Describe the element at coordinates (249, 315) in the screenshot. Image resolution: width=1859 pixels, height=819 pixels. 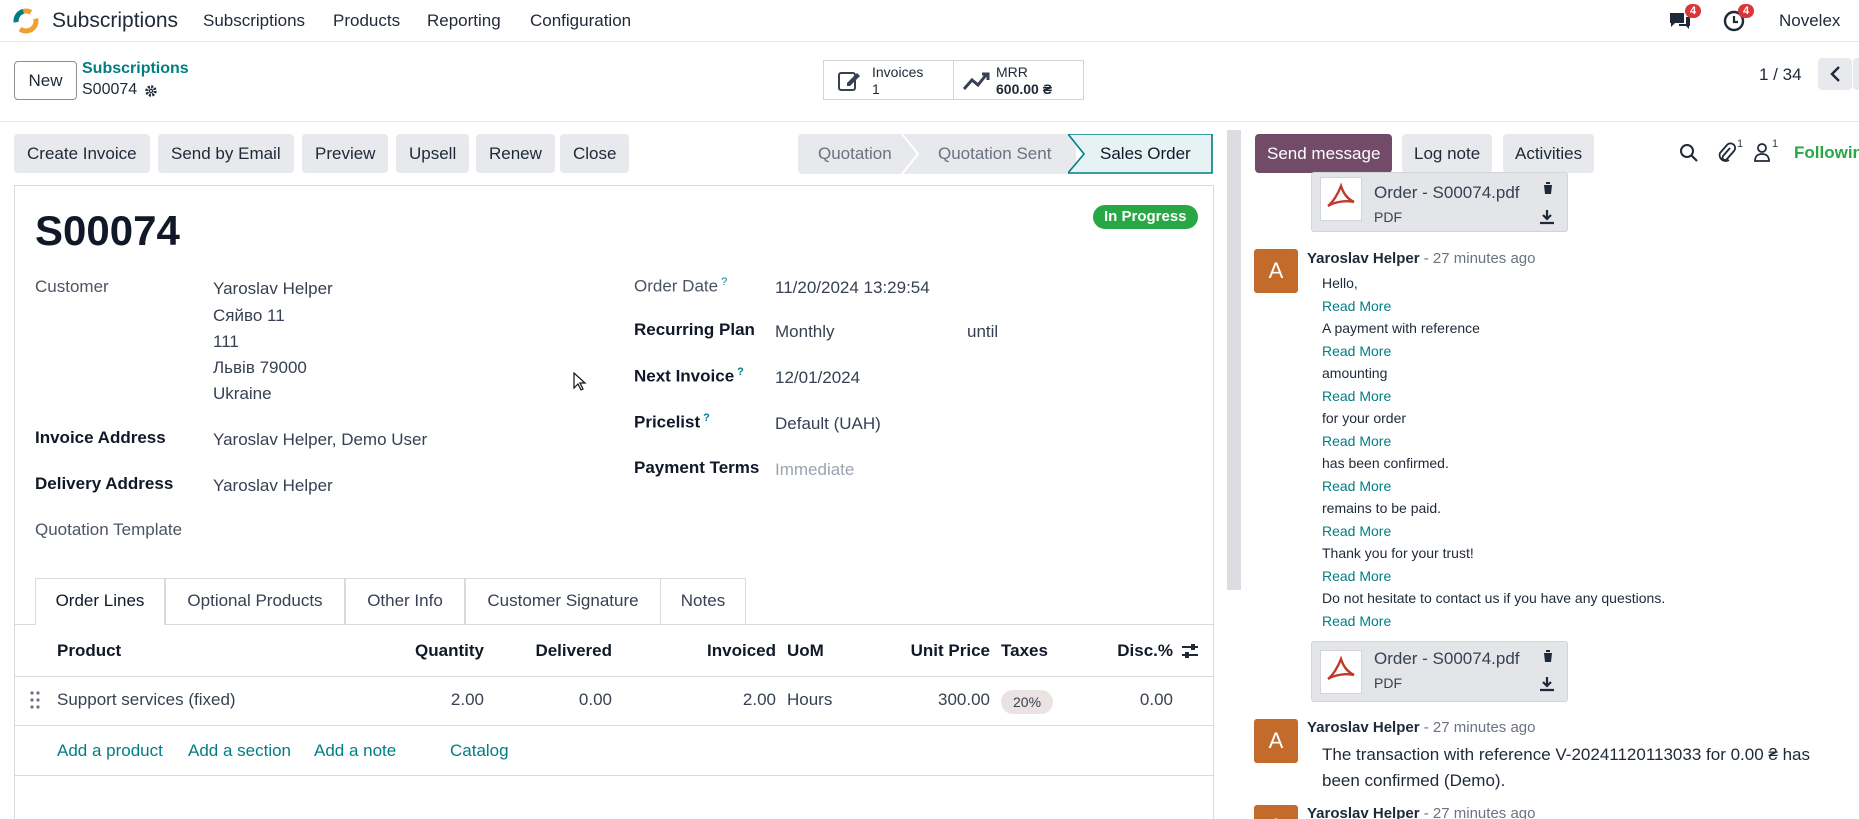
I see `customer-street: Сяйво 11` at that location.